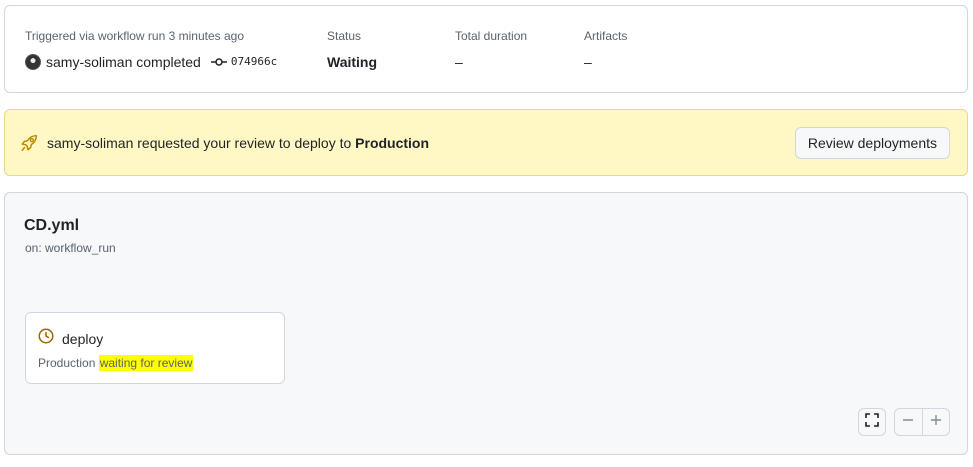 This screenshot has width=973, height=467. Describe the element at coordinates (151, 36) in the screenshot. I see `trigger-label: Triggered via workflow run 3 minutes ago` at that location.